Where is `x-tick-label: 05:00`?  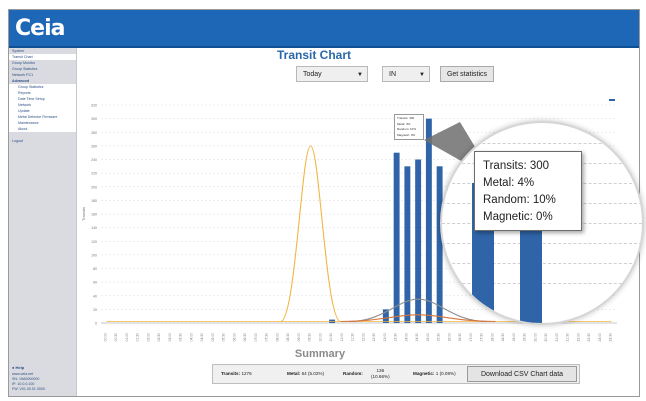
x-tick-label: 05:00 is located at coordinates (213, 337).